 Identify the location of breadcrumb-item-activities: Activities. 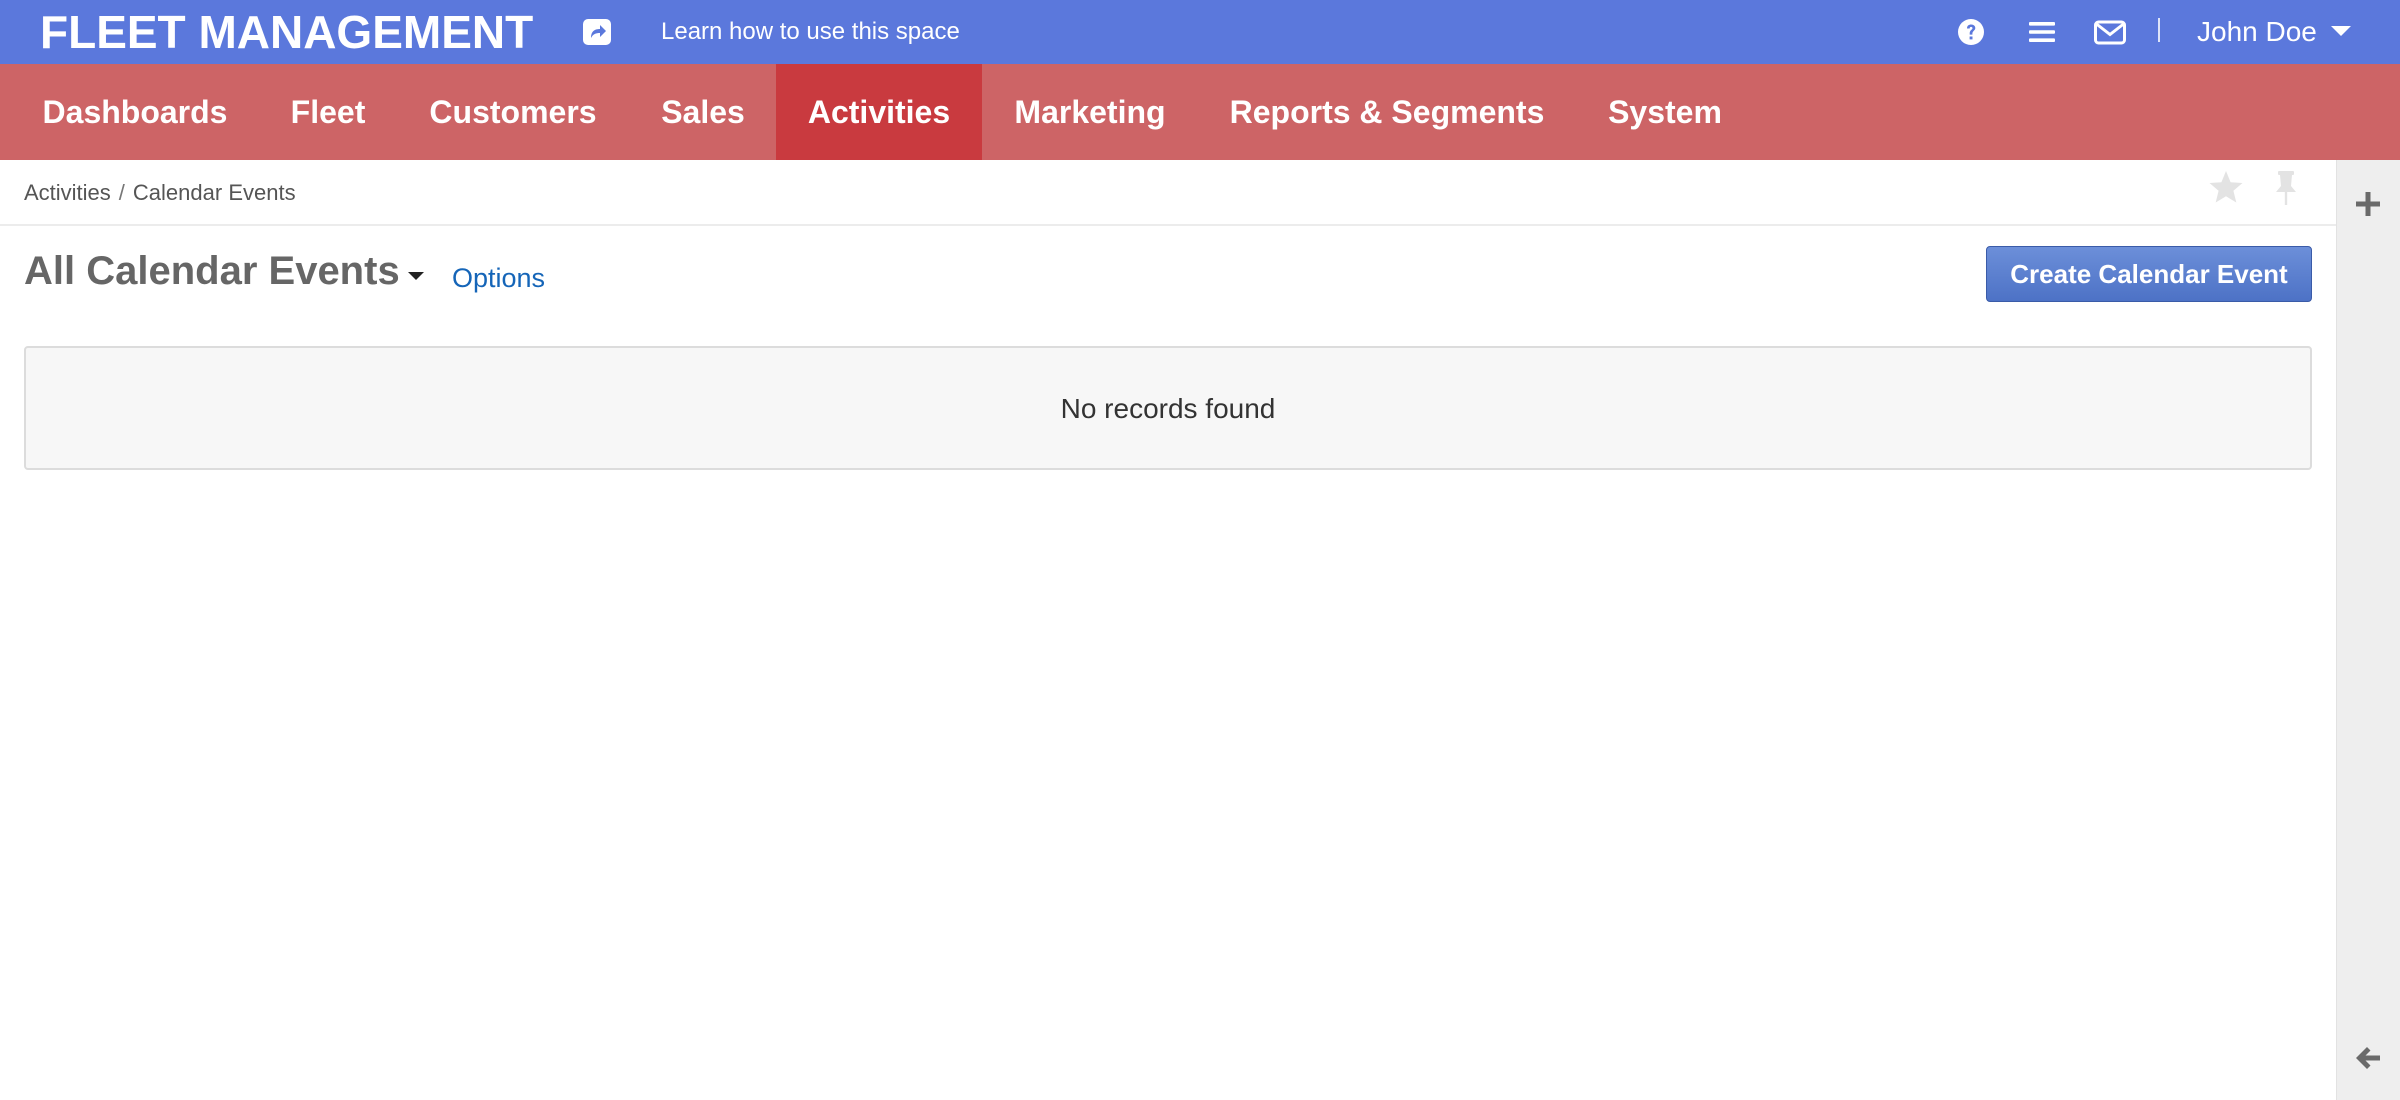
(67, 192).